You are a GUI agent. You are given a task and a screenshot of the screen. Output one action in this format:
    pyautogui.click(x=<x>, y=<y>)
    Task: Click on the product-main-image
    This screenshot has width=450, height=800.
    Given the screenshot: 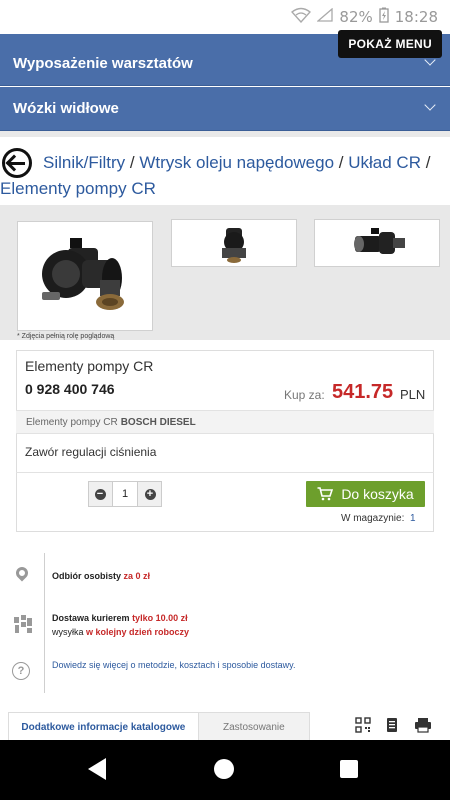 What is the action you would take?
    pyautogui.click(x=85, y=276)
    